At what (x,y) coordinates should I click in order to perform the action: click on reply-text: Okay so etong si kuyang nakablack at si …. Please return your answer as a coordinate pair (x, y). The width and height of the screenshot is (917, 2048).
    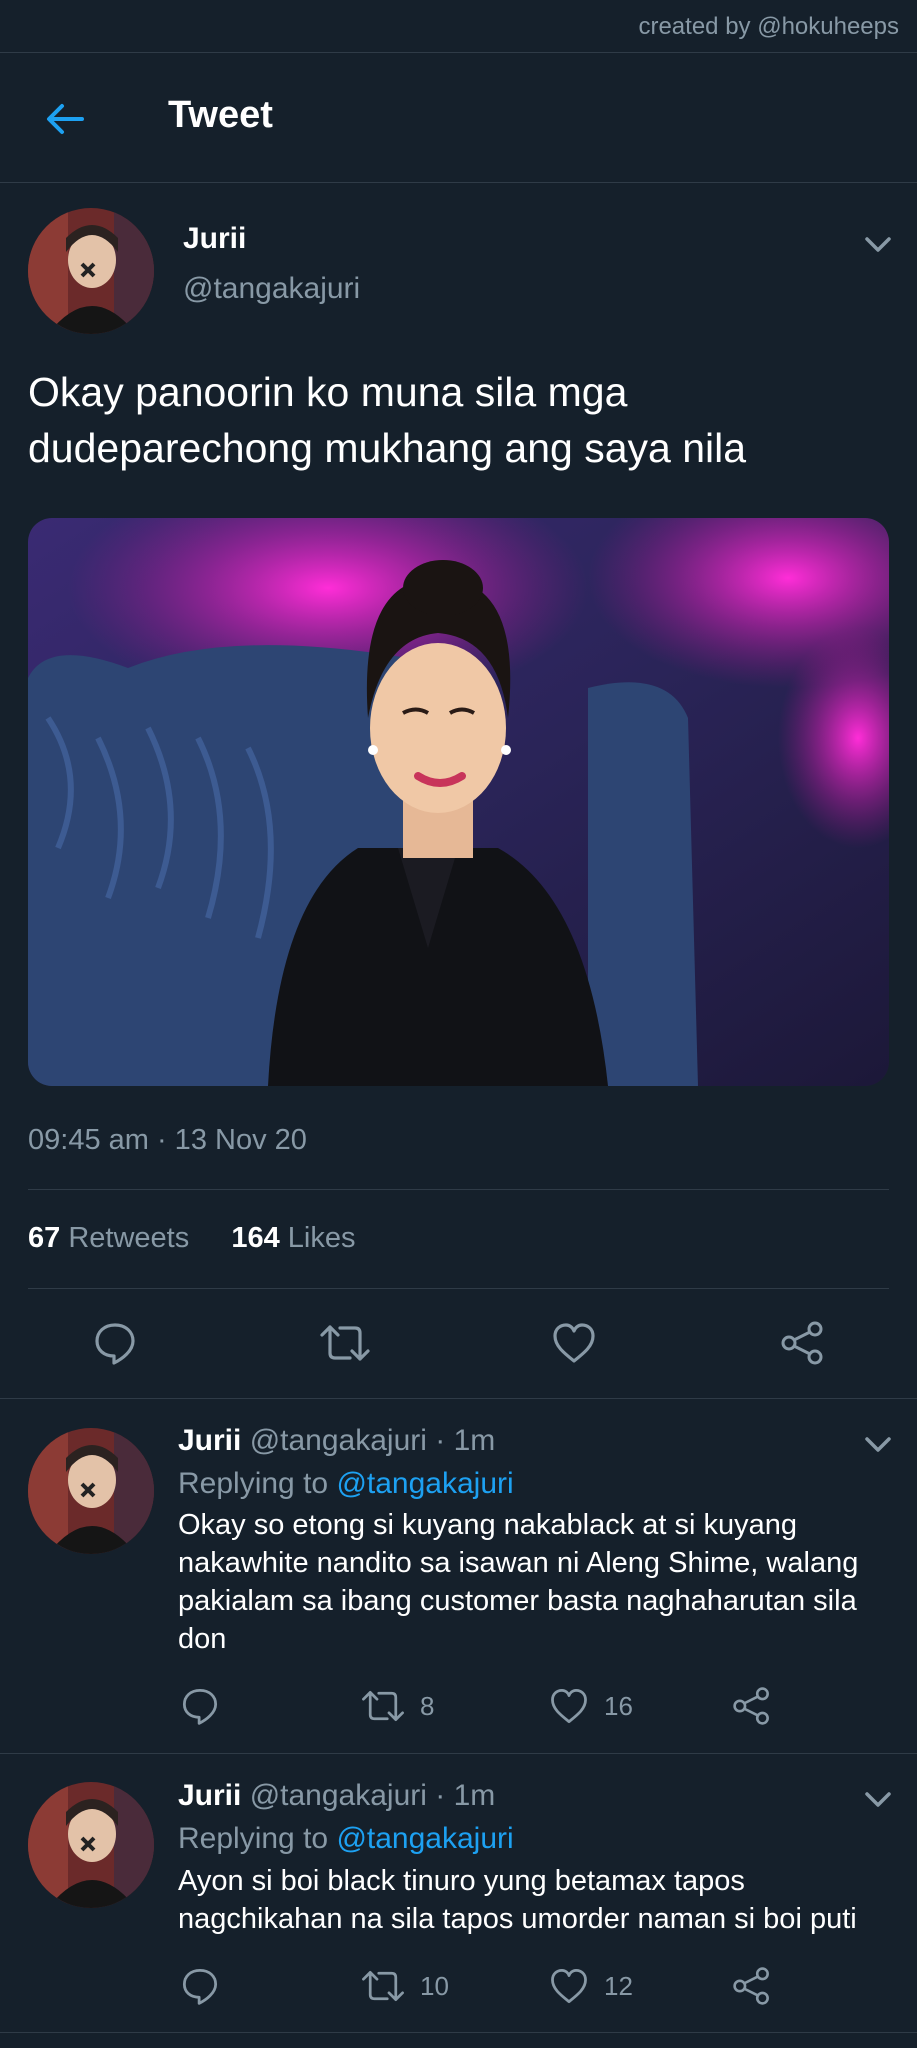
    Looking at the image, I should click on (518, 1582).